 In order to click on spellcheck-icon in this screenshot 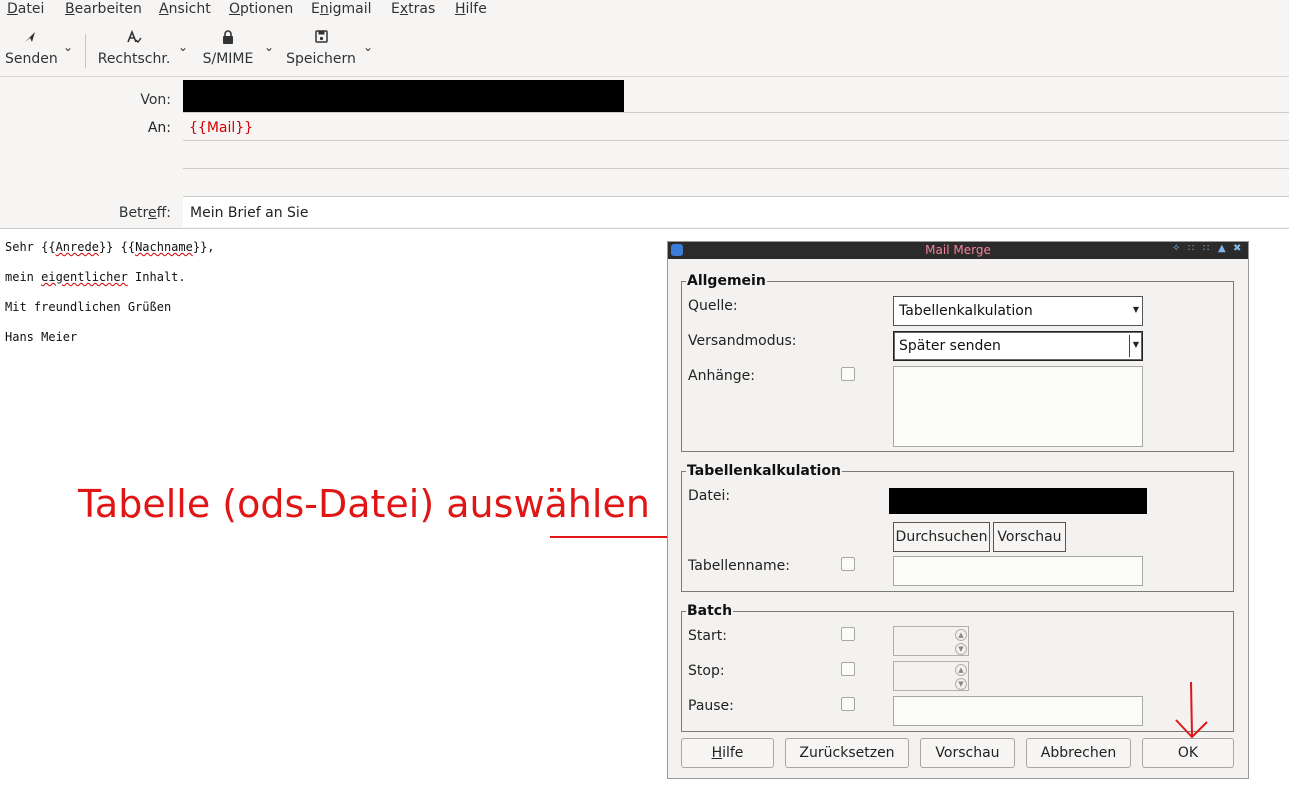, I will do `click(134, 38)`.